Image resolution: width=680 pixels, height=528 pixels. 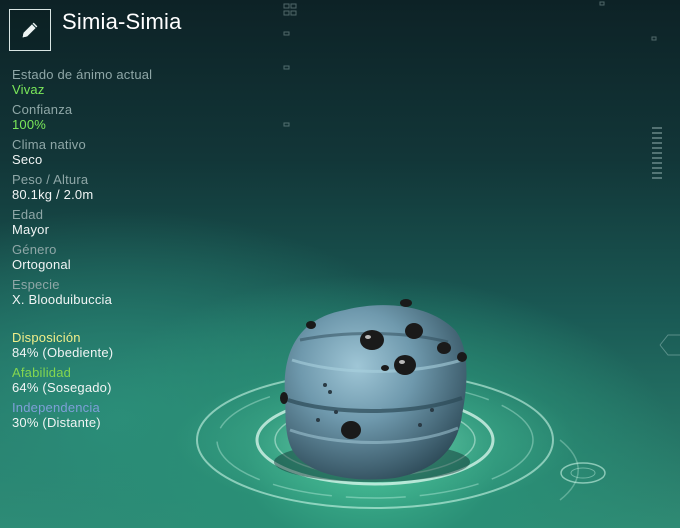 What do you see at coordinates (53, 194) in the screenshot?
I see `stat-value: 80.1kg / 2.0m` at bounding box center [53, 194].